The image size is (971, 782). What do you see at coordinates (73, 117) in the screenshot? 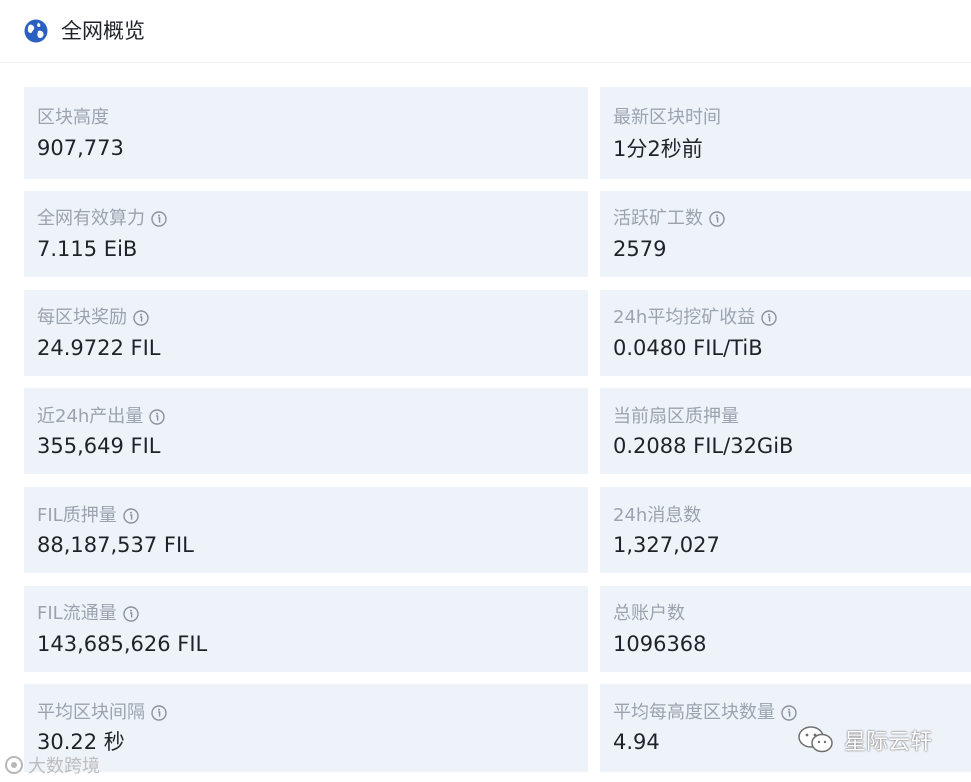
I see `card-label: 区块高度` at bounding box center [73, 117].